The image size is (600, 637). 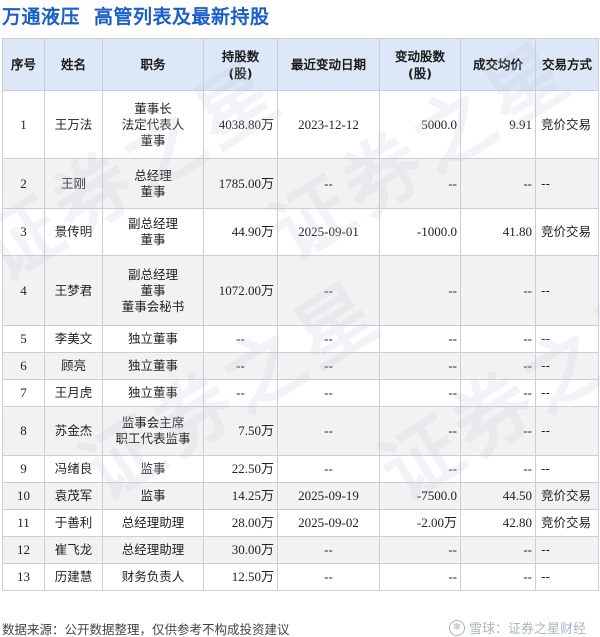 I want to click on brand-watermark: ❄ 雪球：证券之星财经, so click(x=517, y=627).